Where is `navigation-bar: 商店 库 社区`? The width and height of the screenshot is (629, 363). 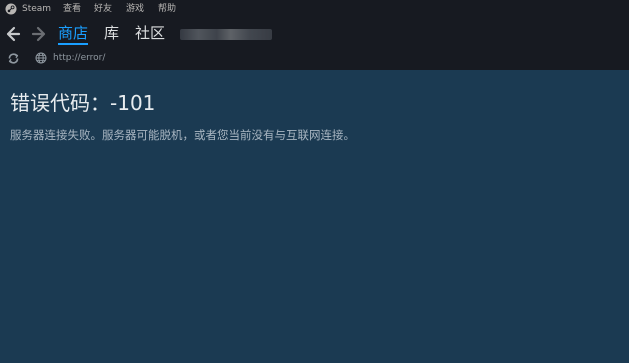
navigation-bar: 商店 库 社区 is located at coordinates (314, 34).